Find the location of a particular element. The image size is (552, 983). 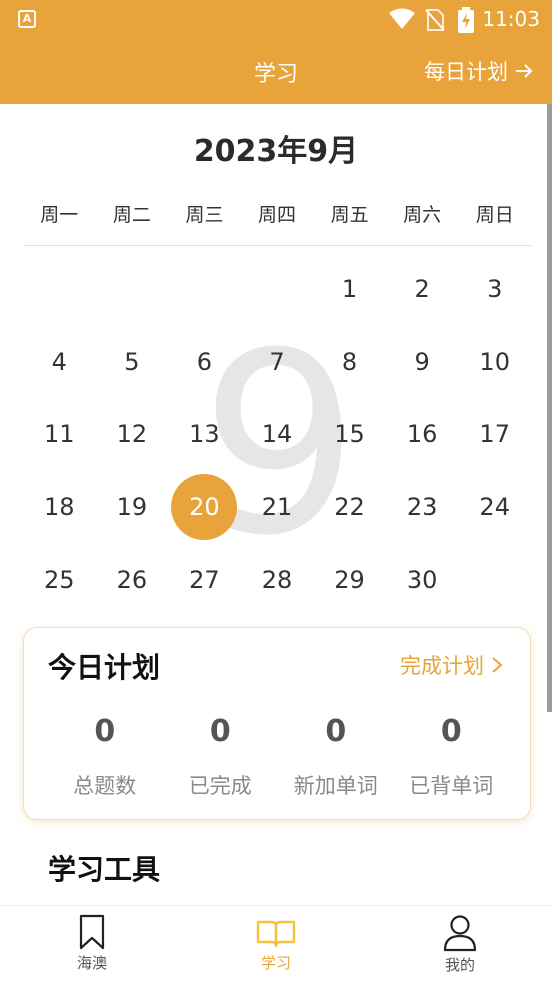

calendar-day-selected: 20 is located at coordinates (204, 507).